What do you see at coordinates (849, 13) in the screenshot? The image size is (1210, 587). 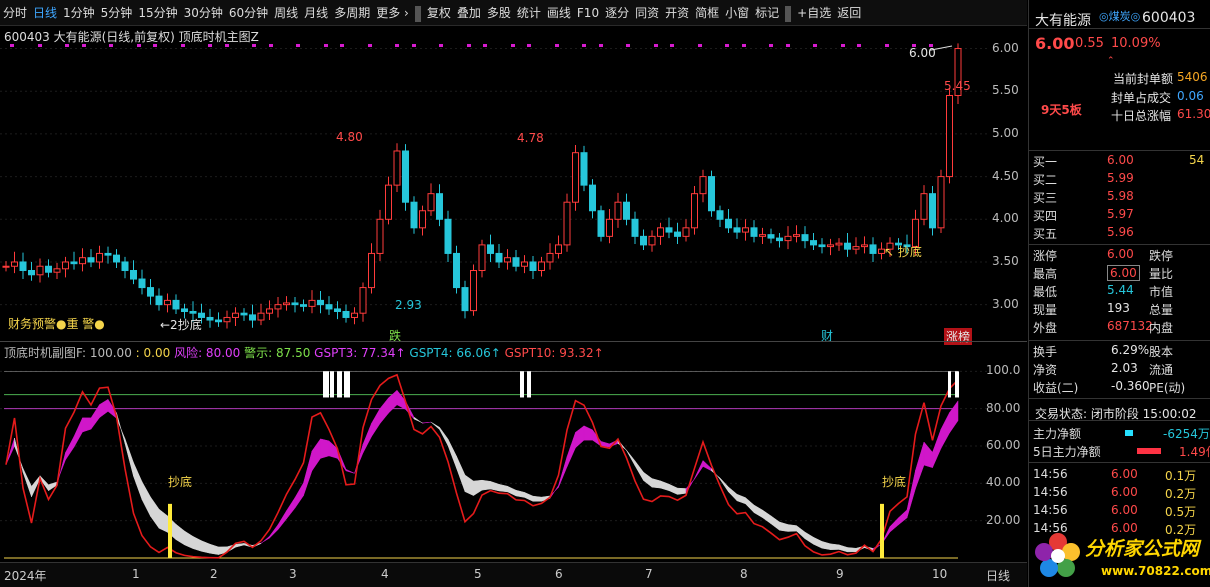 I see `toolbar-item-24: 返回` at bounding box center [849, 13].